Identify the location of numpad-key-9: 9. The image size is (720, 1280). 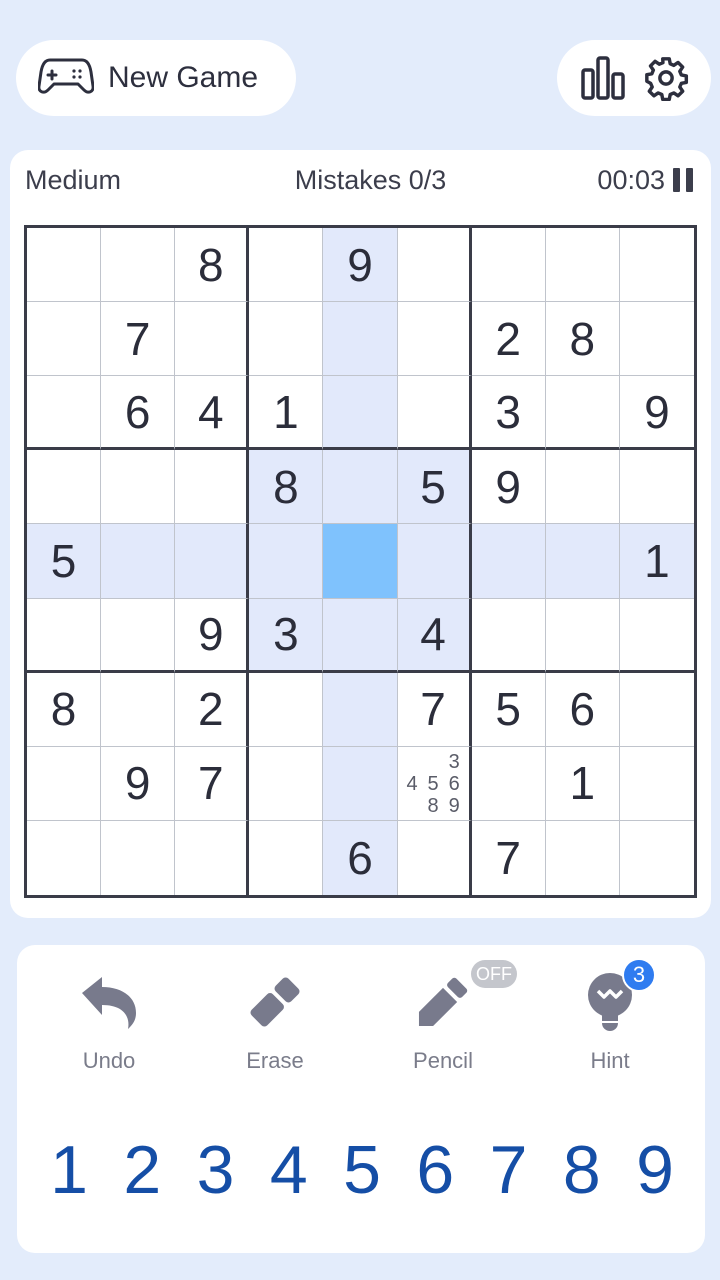
(655, 1170).